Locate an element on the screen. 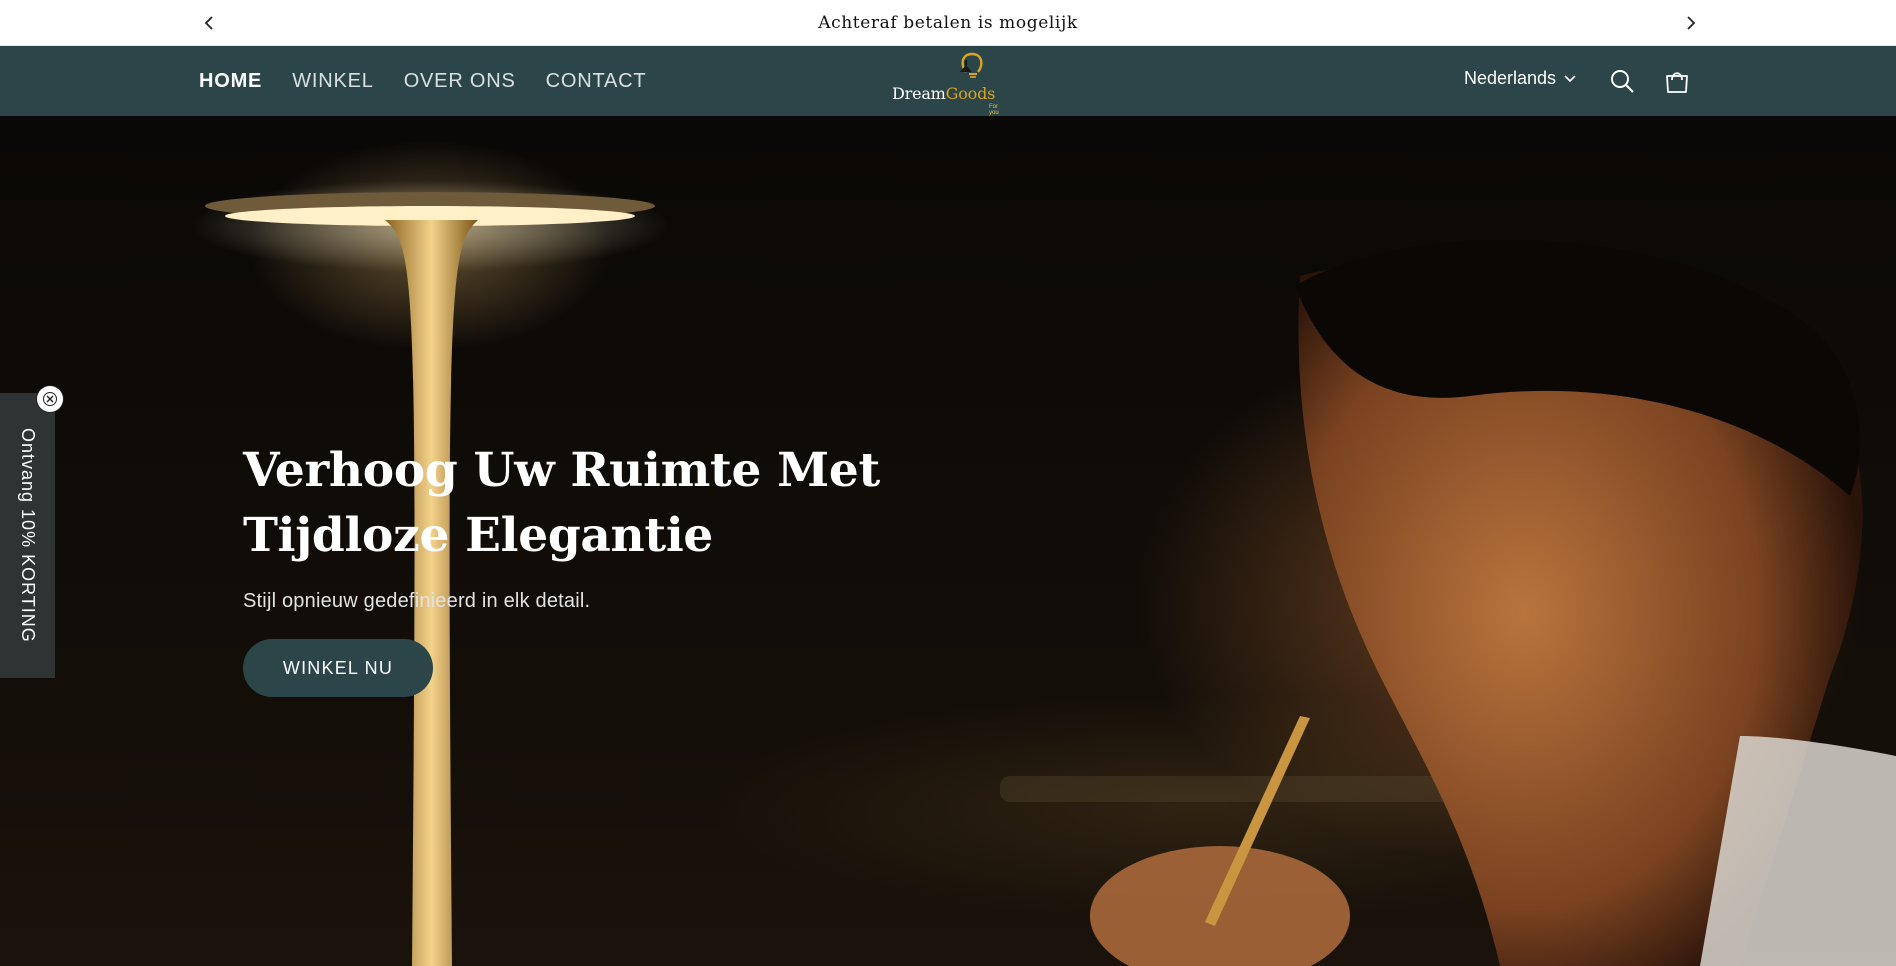 The width and height of the screenshot is (1896, 966). chevron-down-icon is located at coordinates (1570, 78).